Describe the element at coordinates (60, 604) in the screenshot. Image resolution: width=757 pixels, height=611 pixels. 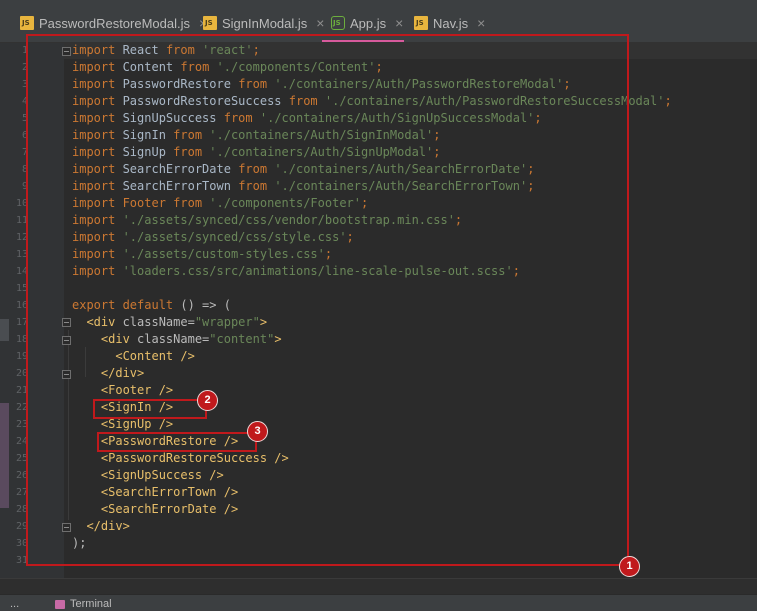
I see `terminal-icon` at that location.